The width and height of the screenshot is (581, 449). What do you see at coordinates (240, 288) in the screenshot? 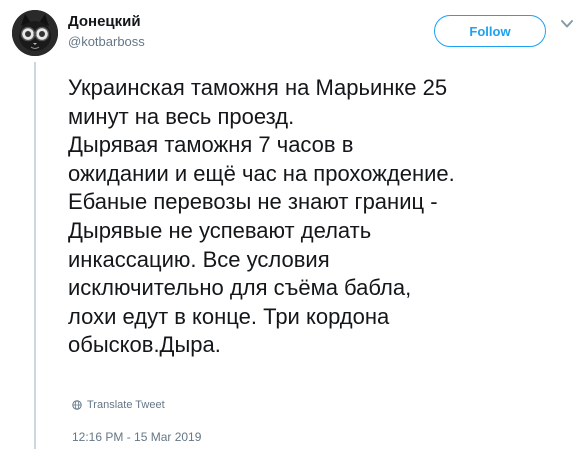
I see `tweet-text-line: исключительно для съёма бабла,` at bounding box center [240, 288].